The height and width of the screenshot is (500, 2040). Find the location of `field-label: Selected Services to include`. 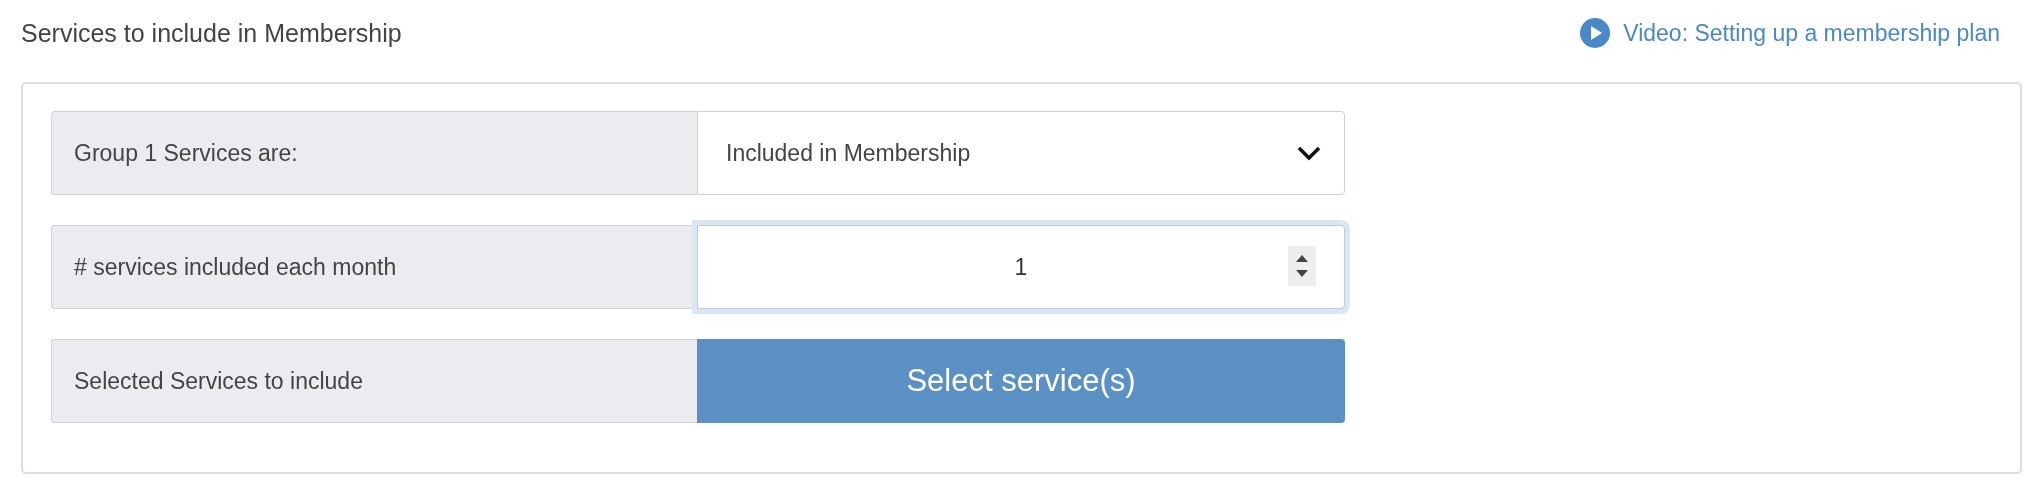

field-label: Selected Services to include is located at coordinates (374, 381).